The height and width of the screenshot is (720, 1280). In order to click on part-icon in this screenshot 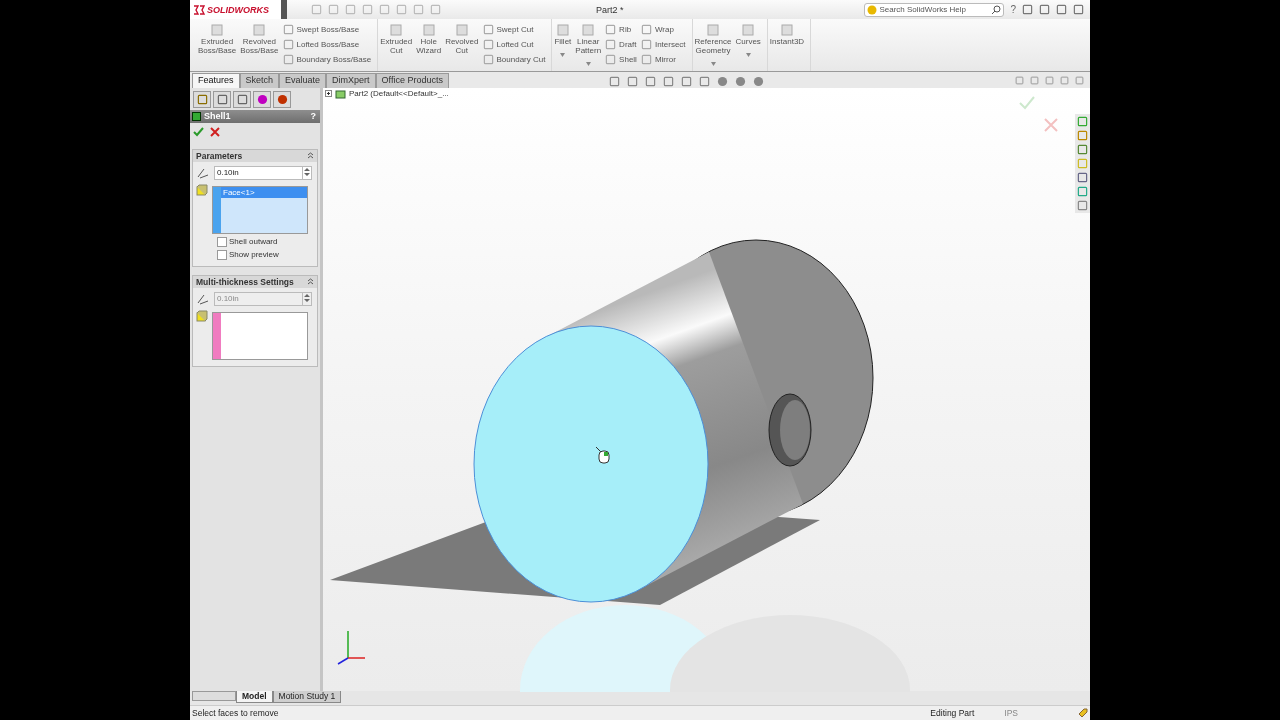, I will do `click(340, 93)`.